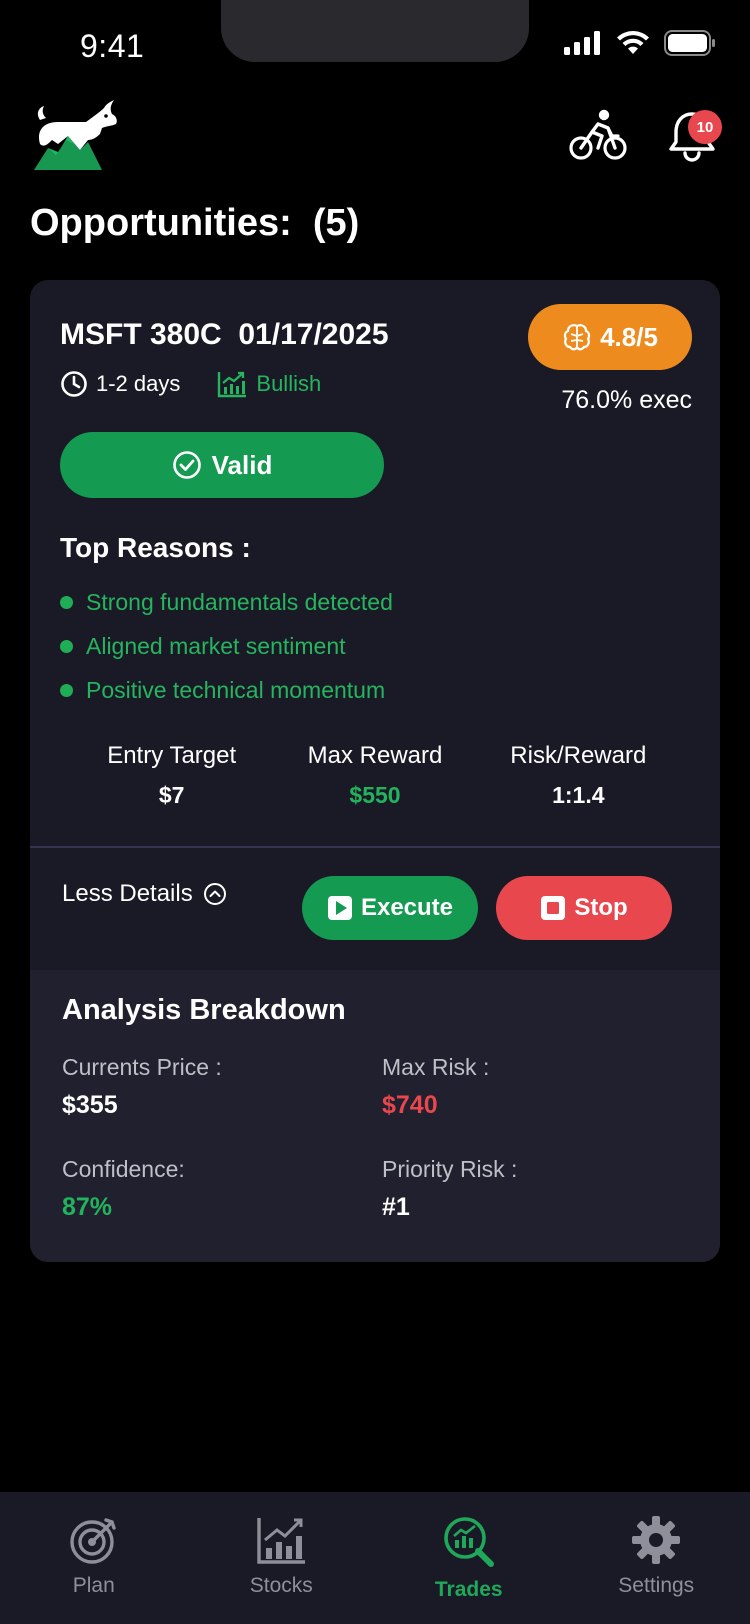 The image size is (750, 1624). Describe the element at coordinates (281, 1585) in the screenshot. I see `tab-label: Stocks` at that location.